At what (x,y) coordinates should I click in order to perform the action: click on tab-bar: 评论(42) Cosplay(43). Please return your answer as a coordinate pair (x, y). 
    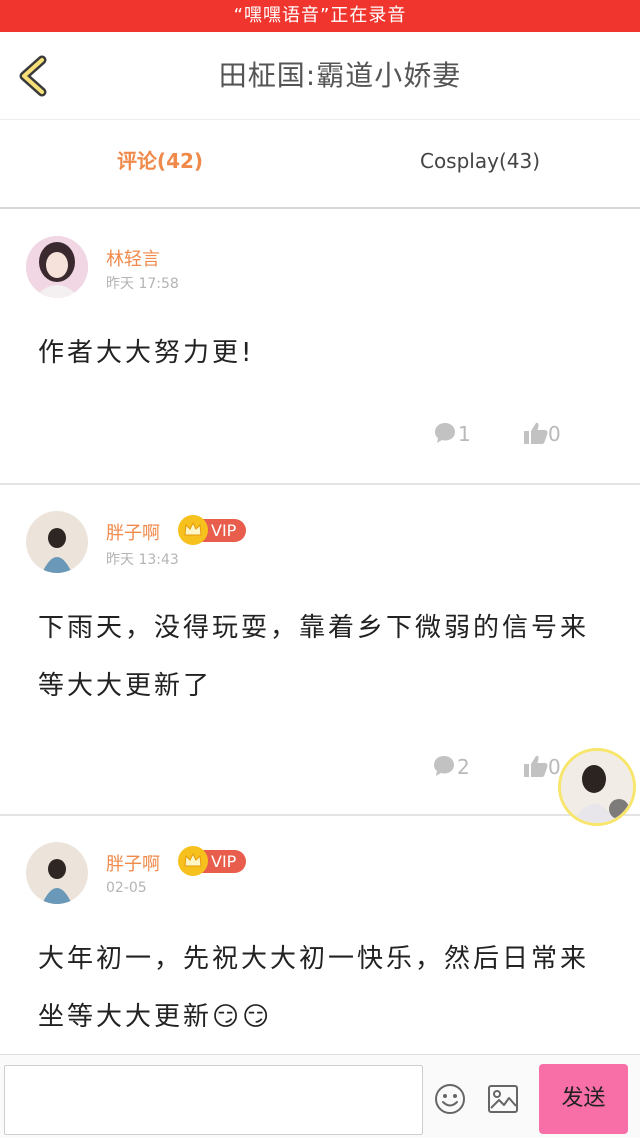
    Looking at the image, I should click on (320, 165).